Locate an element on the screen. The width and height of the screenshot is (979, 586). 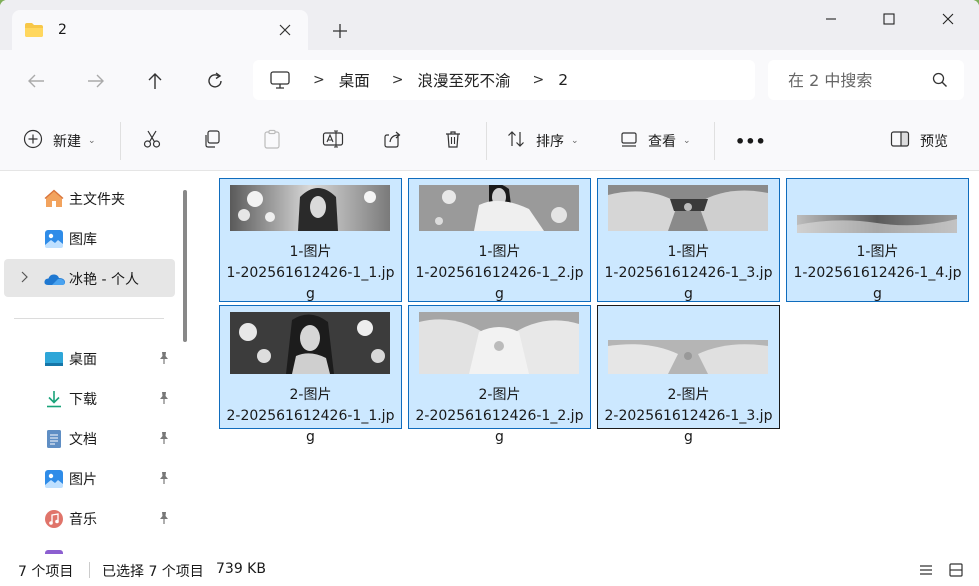
sidebar-item-desktop: 桌面 is located at coordinates (89, 358).